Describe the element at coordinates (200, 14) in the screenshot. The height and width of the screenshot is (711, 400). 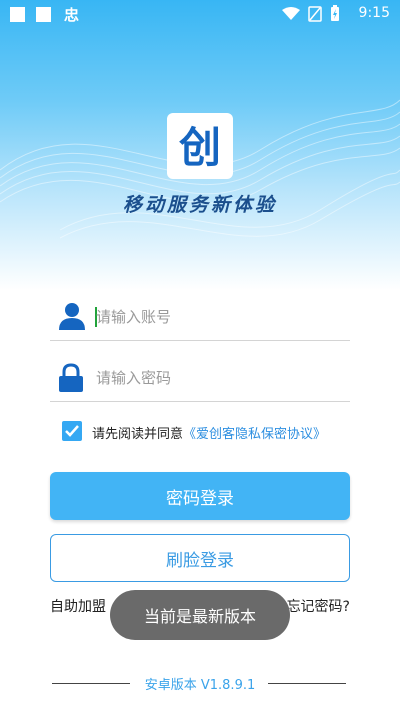
I see `status-bar: 忠 9:15` at that location.